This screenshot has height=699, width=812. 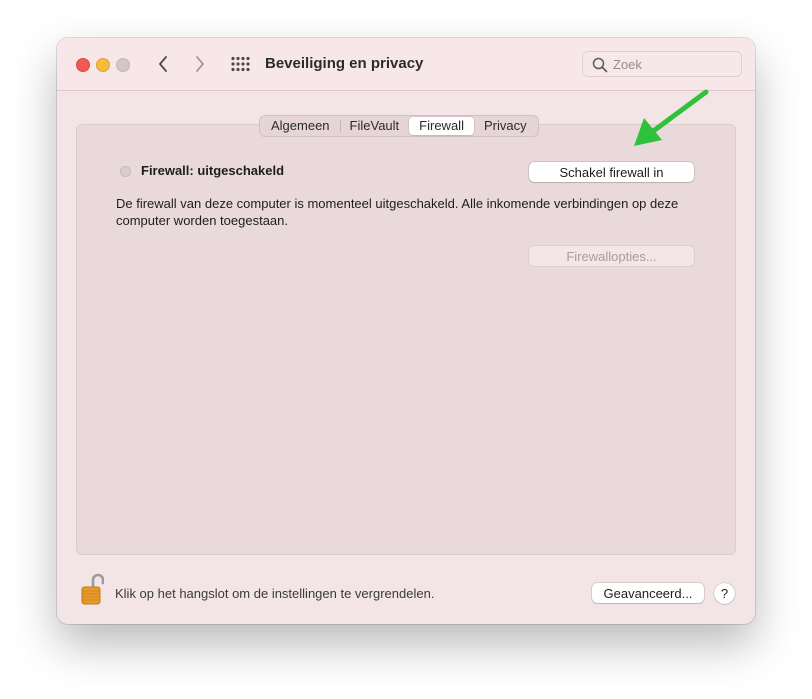 I want to click on tab-firewall: Firewall, so click(x=441, y=126).